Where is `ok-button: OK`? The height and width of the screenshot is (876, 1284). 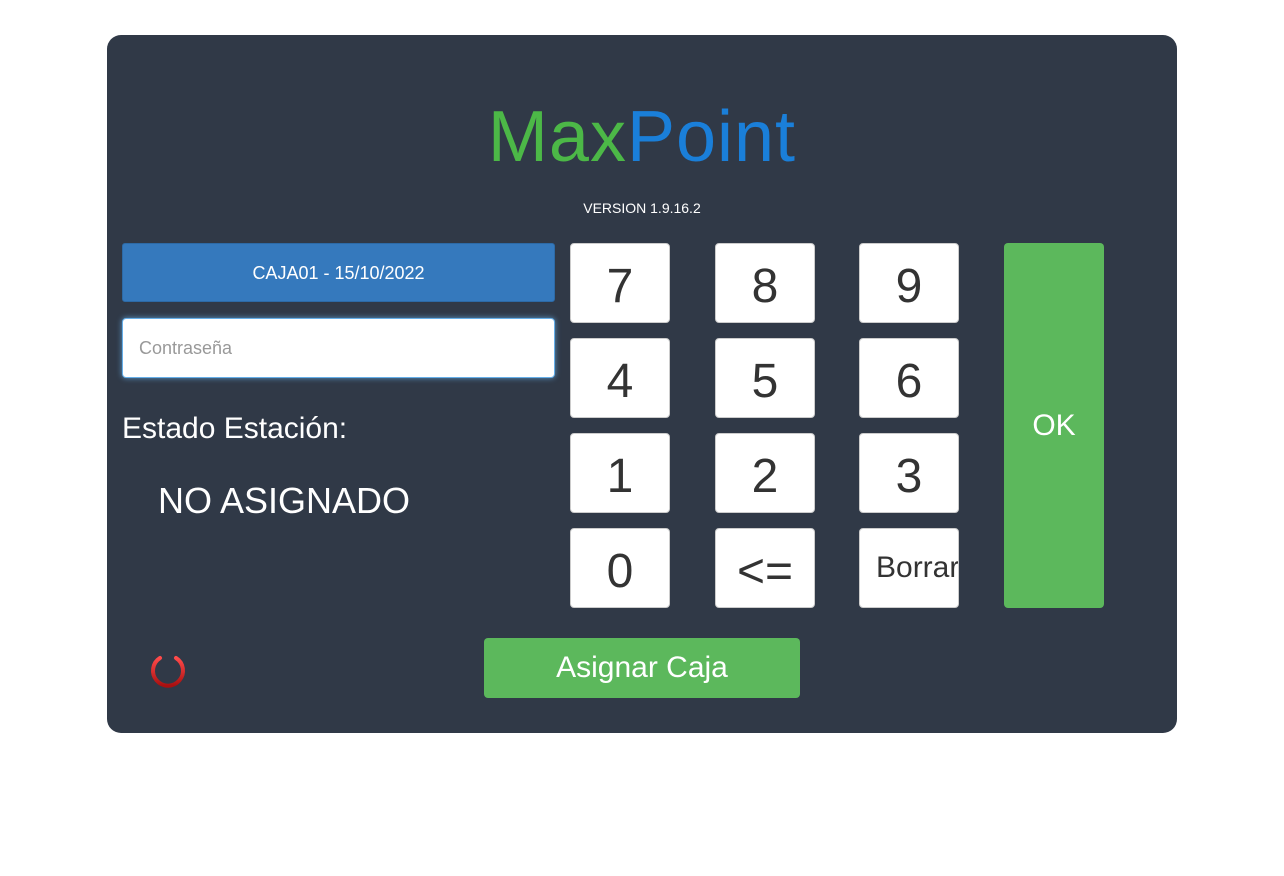 ok-button: OK is located at coordinates (1054, 425).